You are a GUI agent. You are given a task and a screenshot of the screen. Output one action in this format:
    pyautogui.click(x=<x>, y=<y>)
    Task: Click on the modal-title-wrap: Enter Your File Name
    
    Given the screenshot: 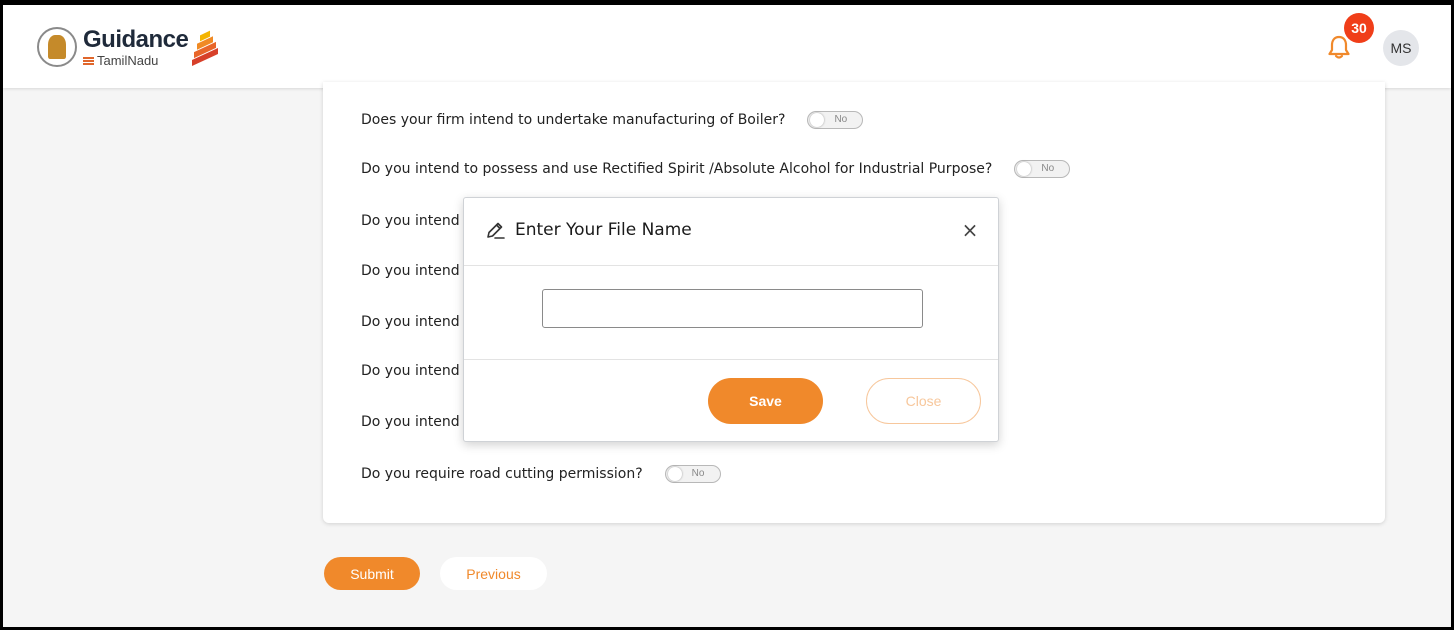 What is the action you would take?
    pyautogui.click(x=588, y=230)
    